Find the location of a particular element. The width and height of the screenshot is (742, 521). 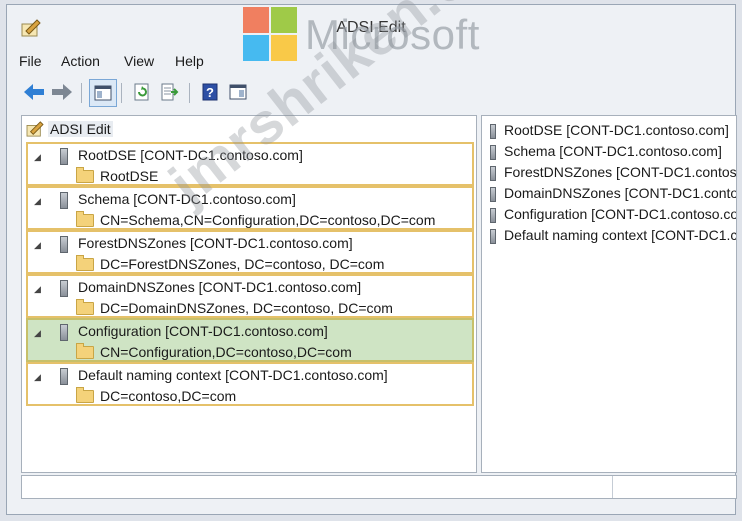

forward-button is located at coordinates (62, 92).